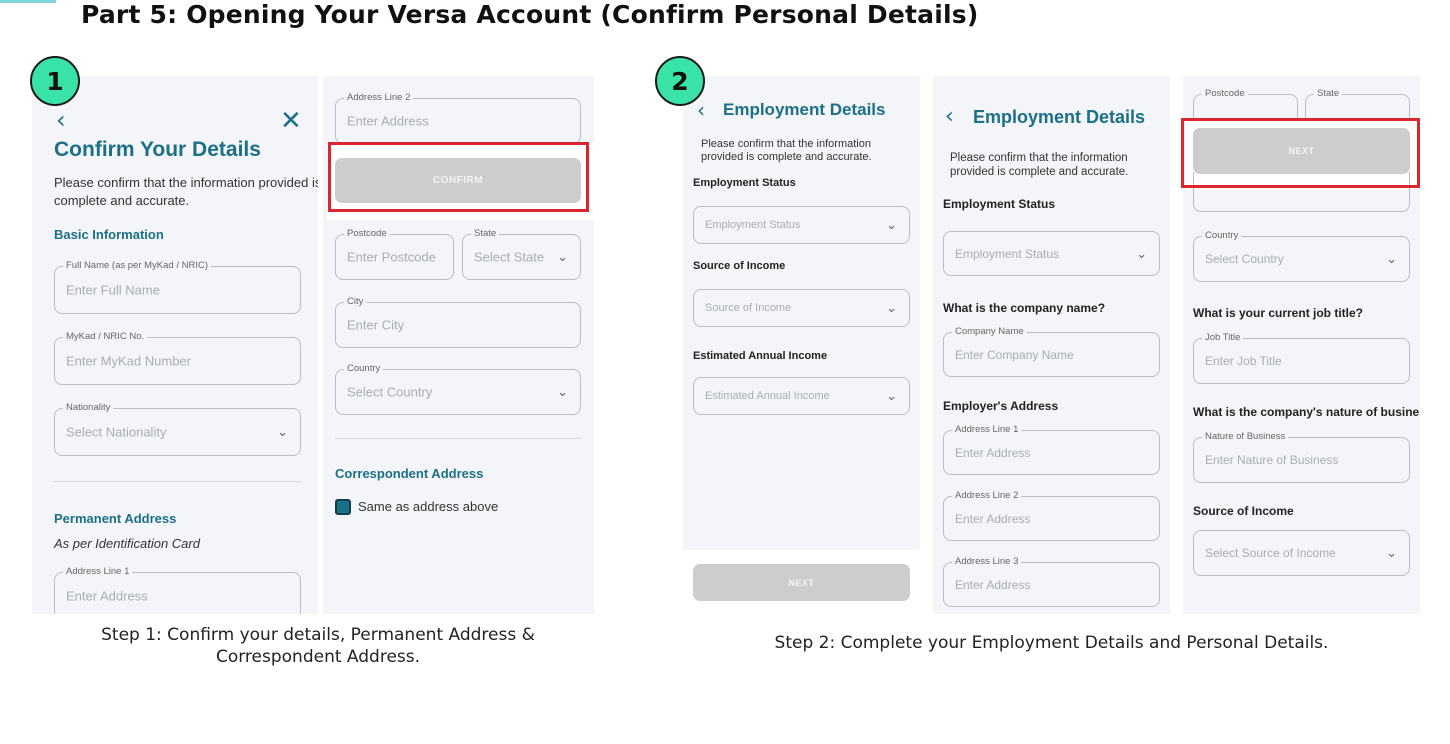 This screenshot has width=1450, height=744. I want to click on employer-address-heading: Employer's Address, so click(1001, 406).